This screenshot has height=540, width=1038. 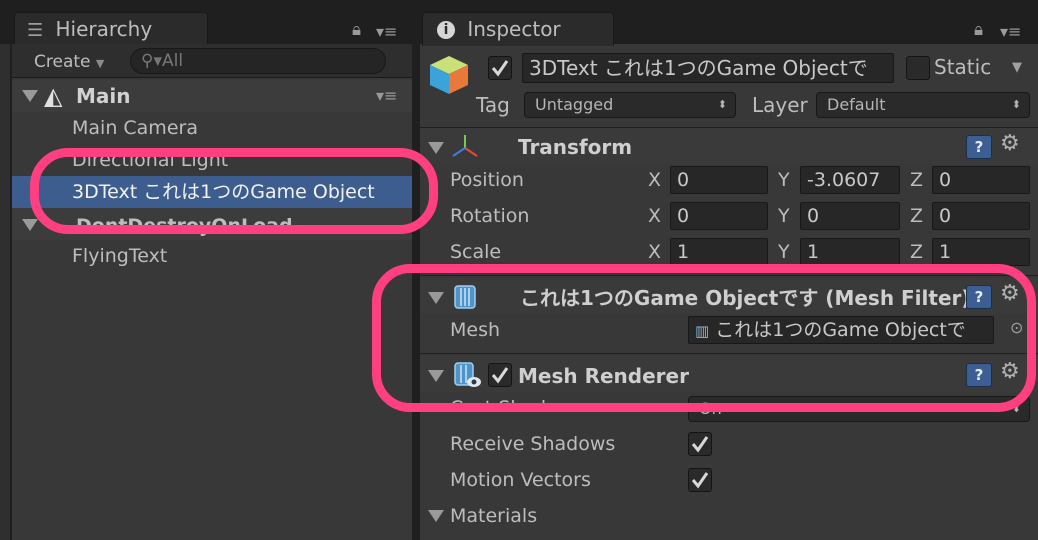 What do you see at coordinates (700, 480) in the screenshot?
I see `motion-vectors-checkbox` at bounding box center [700, 480].